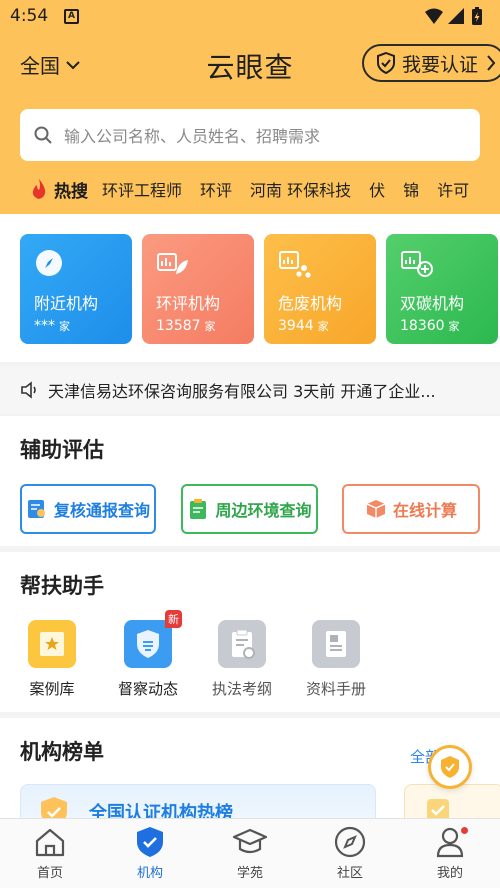 This screenshot has height=888, width=500. I want to click on category-name: 环评机构, so click(188, 303).